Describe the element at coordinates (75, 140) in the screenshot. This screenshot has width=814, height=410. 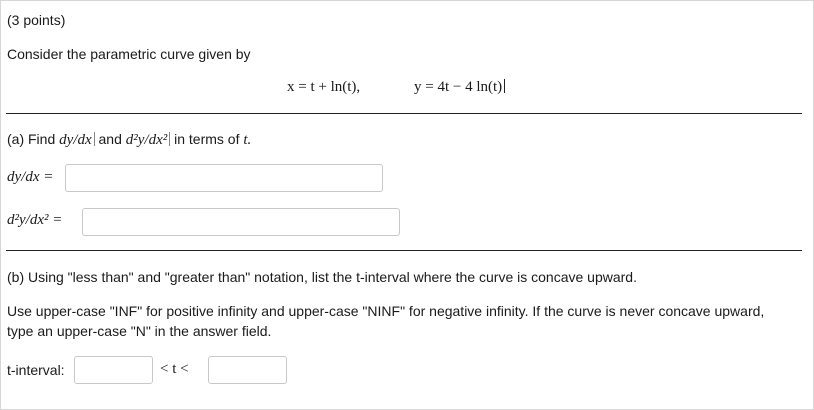
I see `part-a-term-dydx: dy/dx` at that location.